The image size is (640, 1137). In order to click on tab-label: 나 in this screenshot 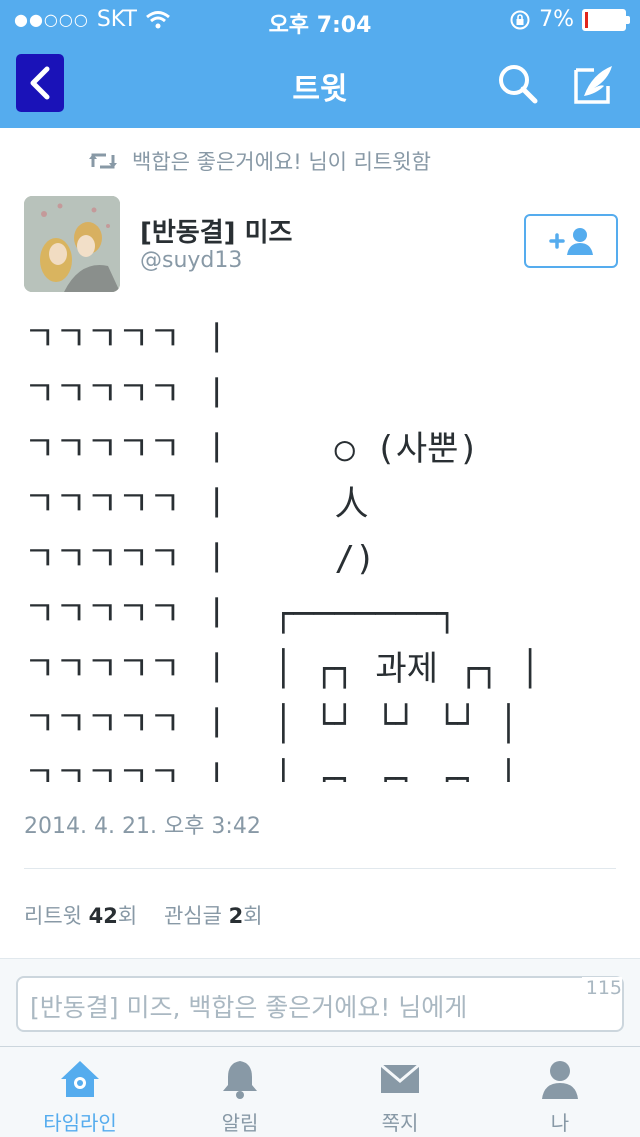, I will do `click(560, 1123)`.